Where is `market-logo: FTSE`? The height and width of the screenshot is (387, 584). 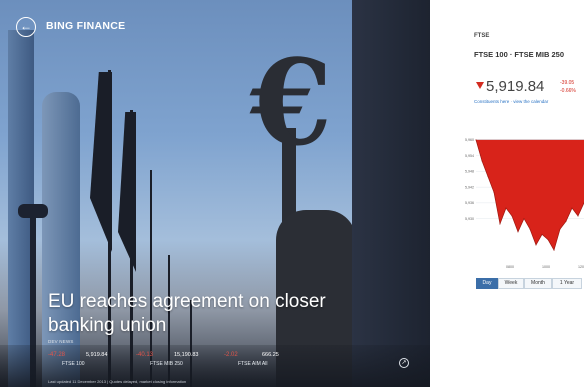 market-logo: FTSE is located at coordinates (482, 36).